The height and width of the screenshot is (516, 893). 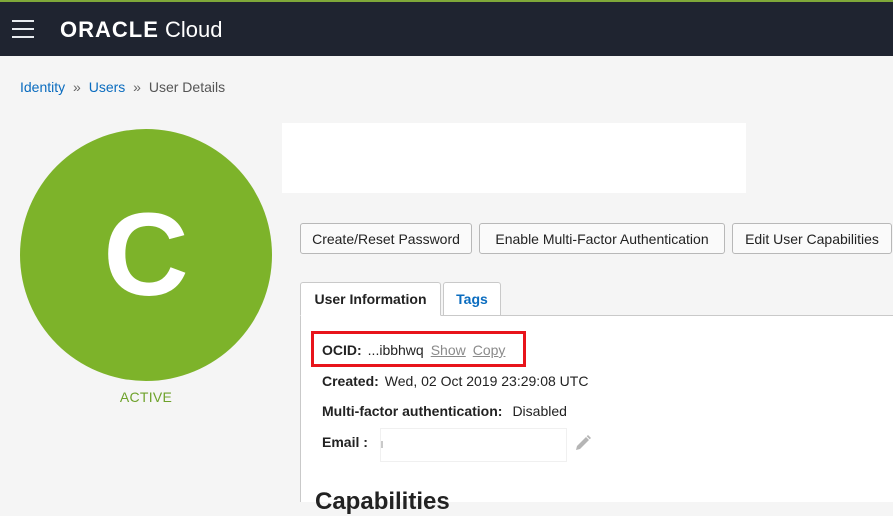 What do you see at coordinates (23, 29) in the screenshot?
I see `hamburger-menu-icon` at bounding box center [23, 29].